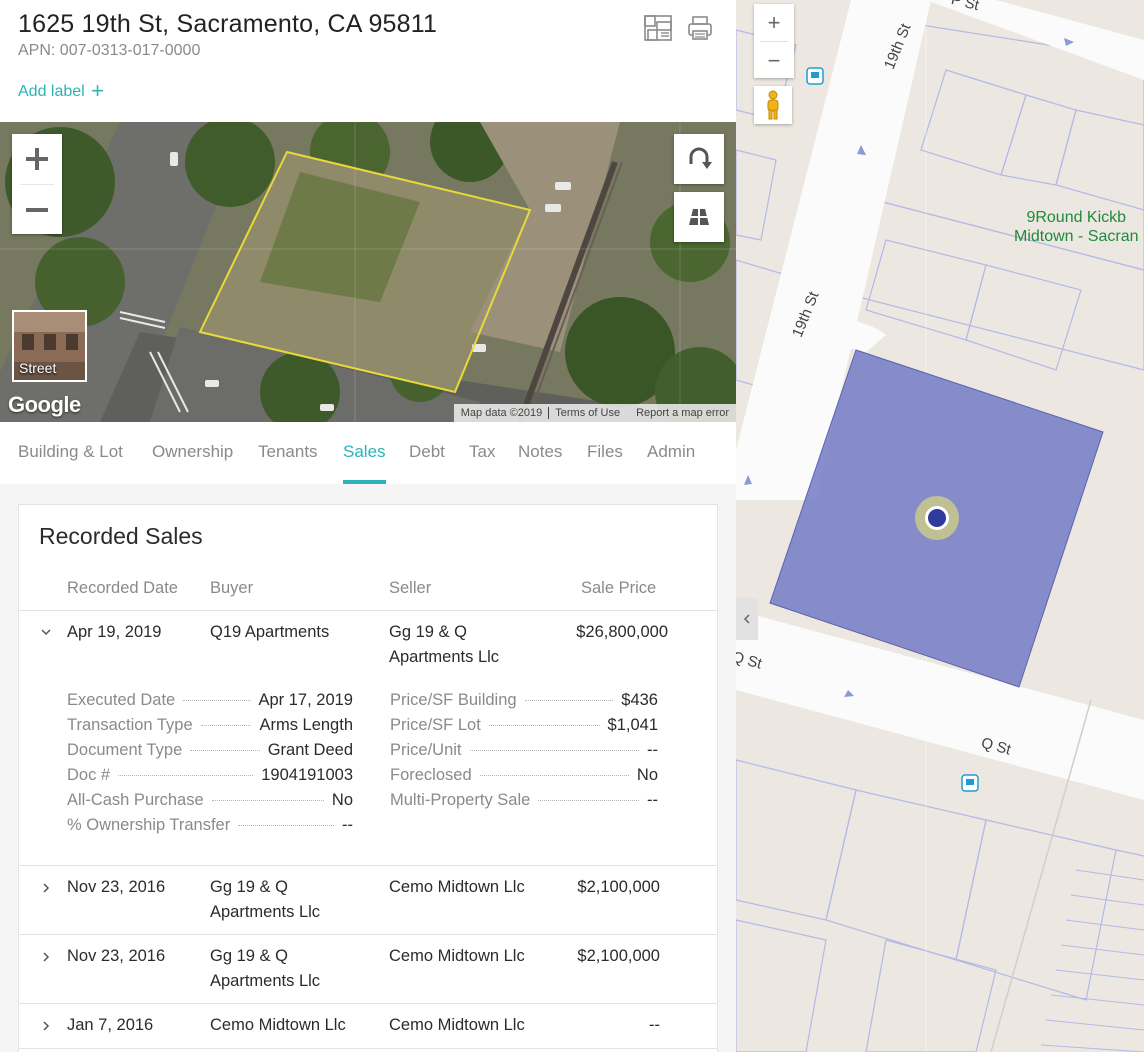  What do you see at coordinates (587, 413) in the screenshot?
I see `terms-of-use-link: Terms of Use` at bounding box center [587, 413].